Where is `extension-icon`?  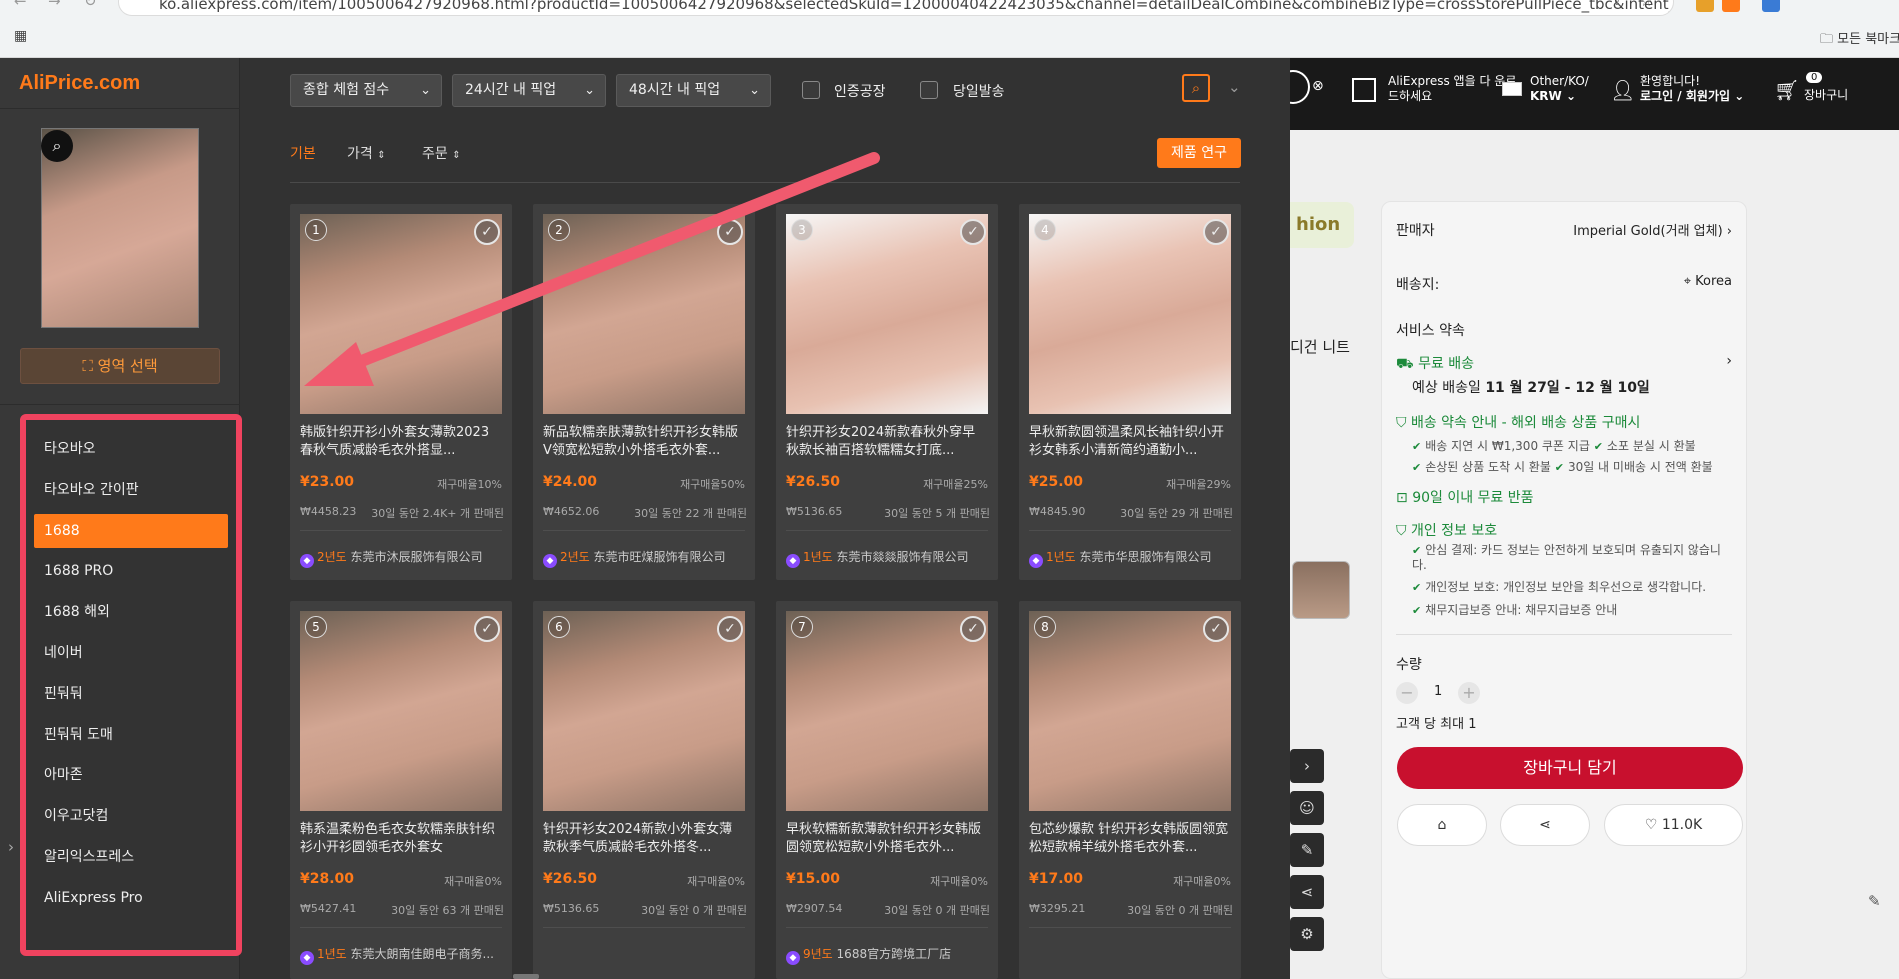 extension-icon is located at coordinates (1705, 6).